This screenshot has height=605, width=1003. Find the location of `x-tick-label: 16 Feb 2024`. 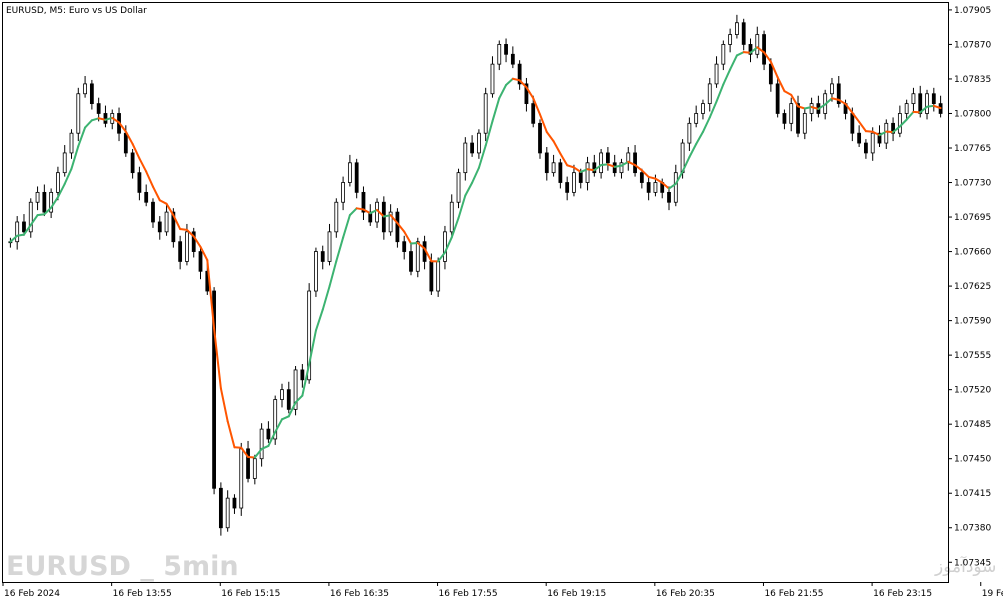

x-tick-label: 16 Feb 2024 is located at coordinates (32, 594).